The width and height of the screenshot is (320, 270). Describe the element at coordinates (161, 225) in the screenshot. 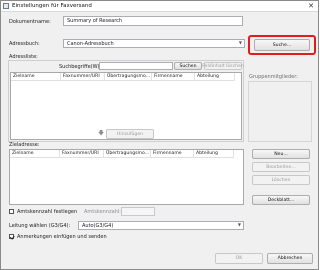

I see `line-select: Auto(G3/G4) ▼` at that location.